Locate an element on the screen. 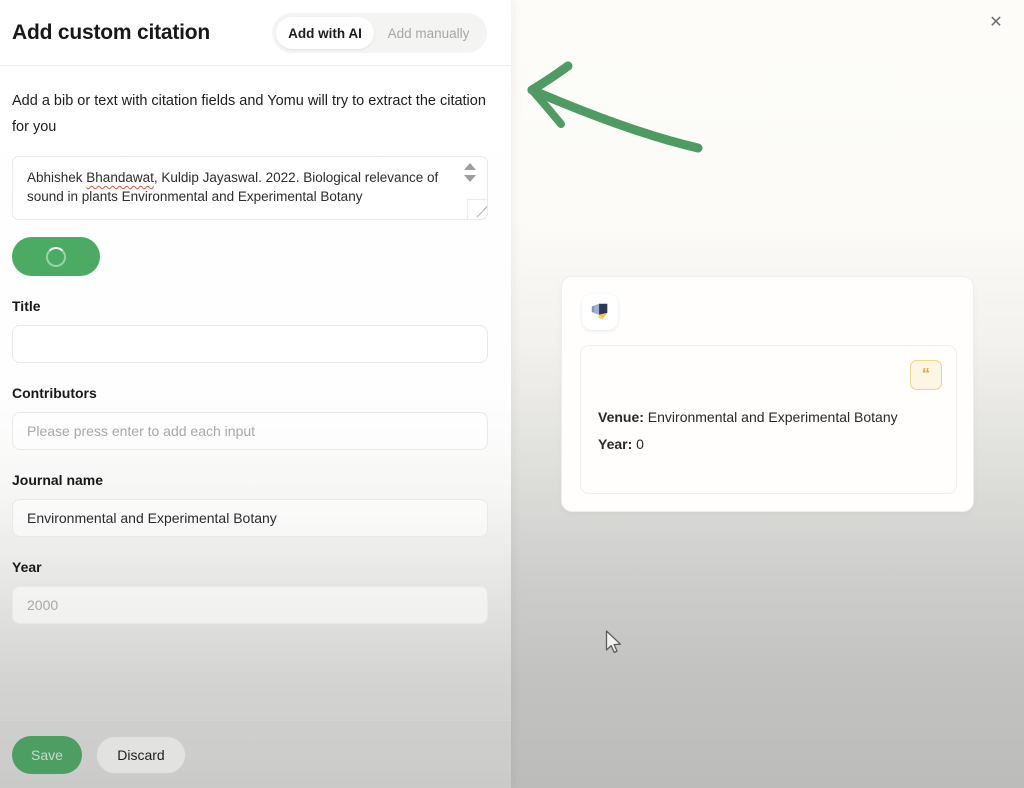  tab-add-manually: Add manually is located at coordinates (428, 33).